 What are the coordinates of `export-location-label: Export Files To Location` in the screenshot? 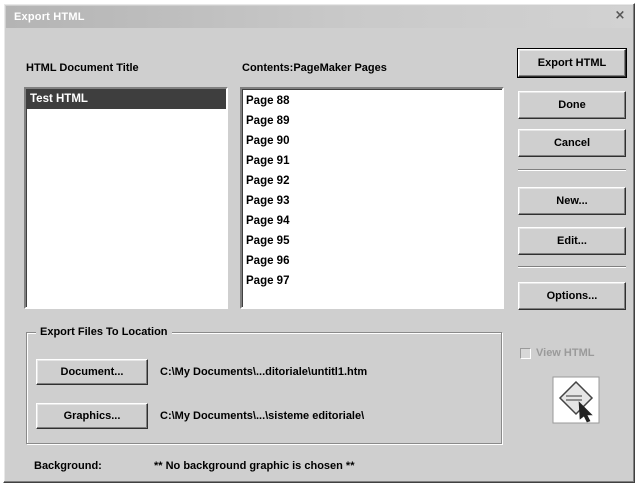 It's located at (104, 332).